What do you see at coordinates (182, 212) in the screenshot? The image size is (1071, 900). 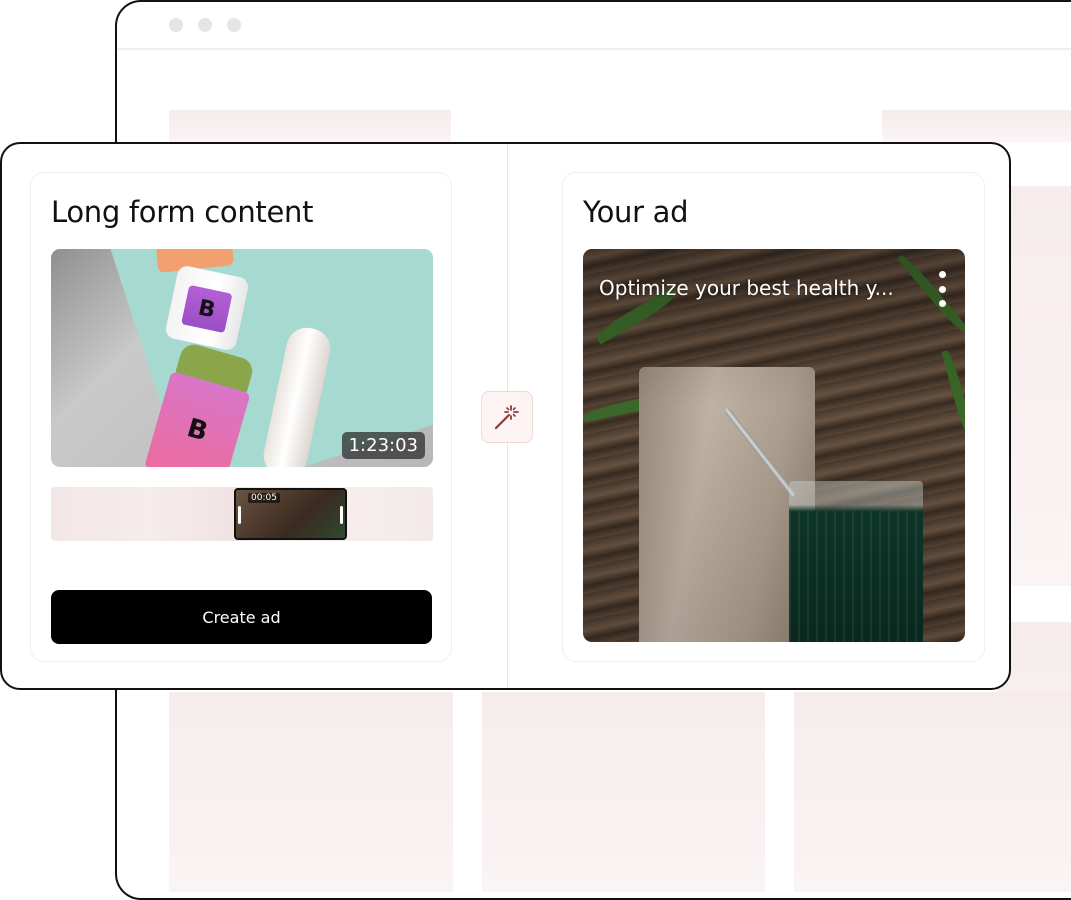 I see `card-title: Long form content` at bounding box center [182, 212].